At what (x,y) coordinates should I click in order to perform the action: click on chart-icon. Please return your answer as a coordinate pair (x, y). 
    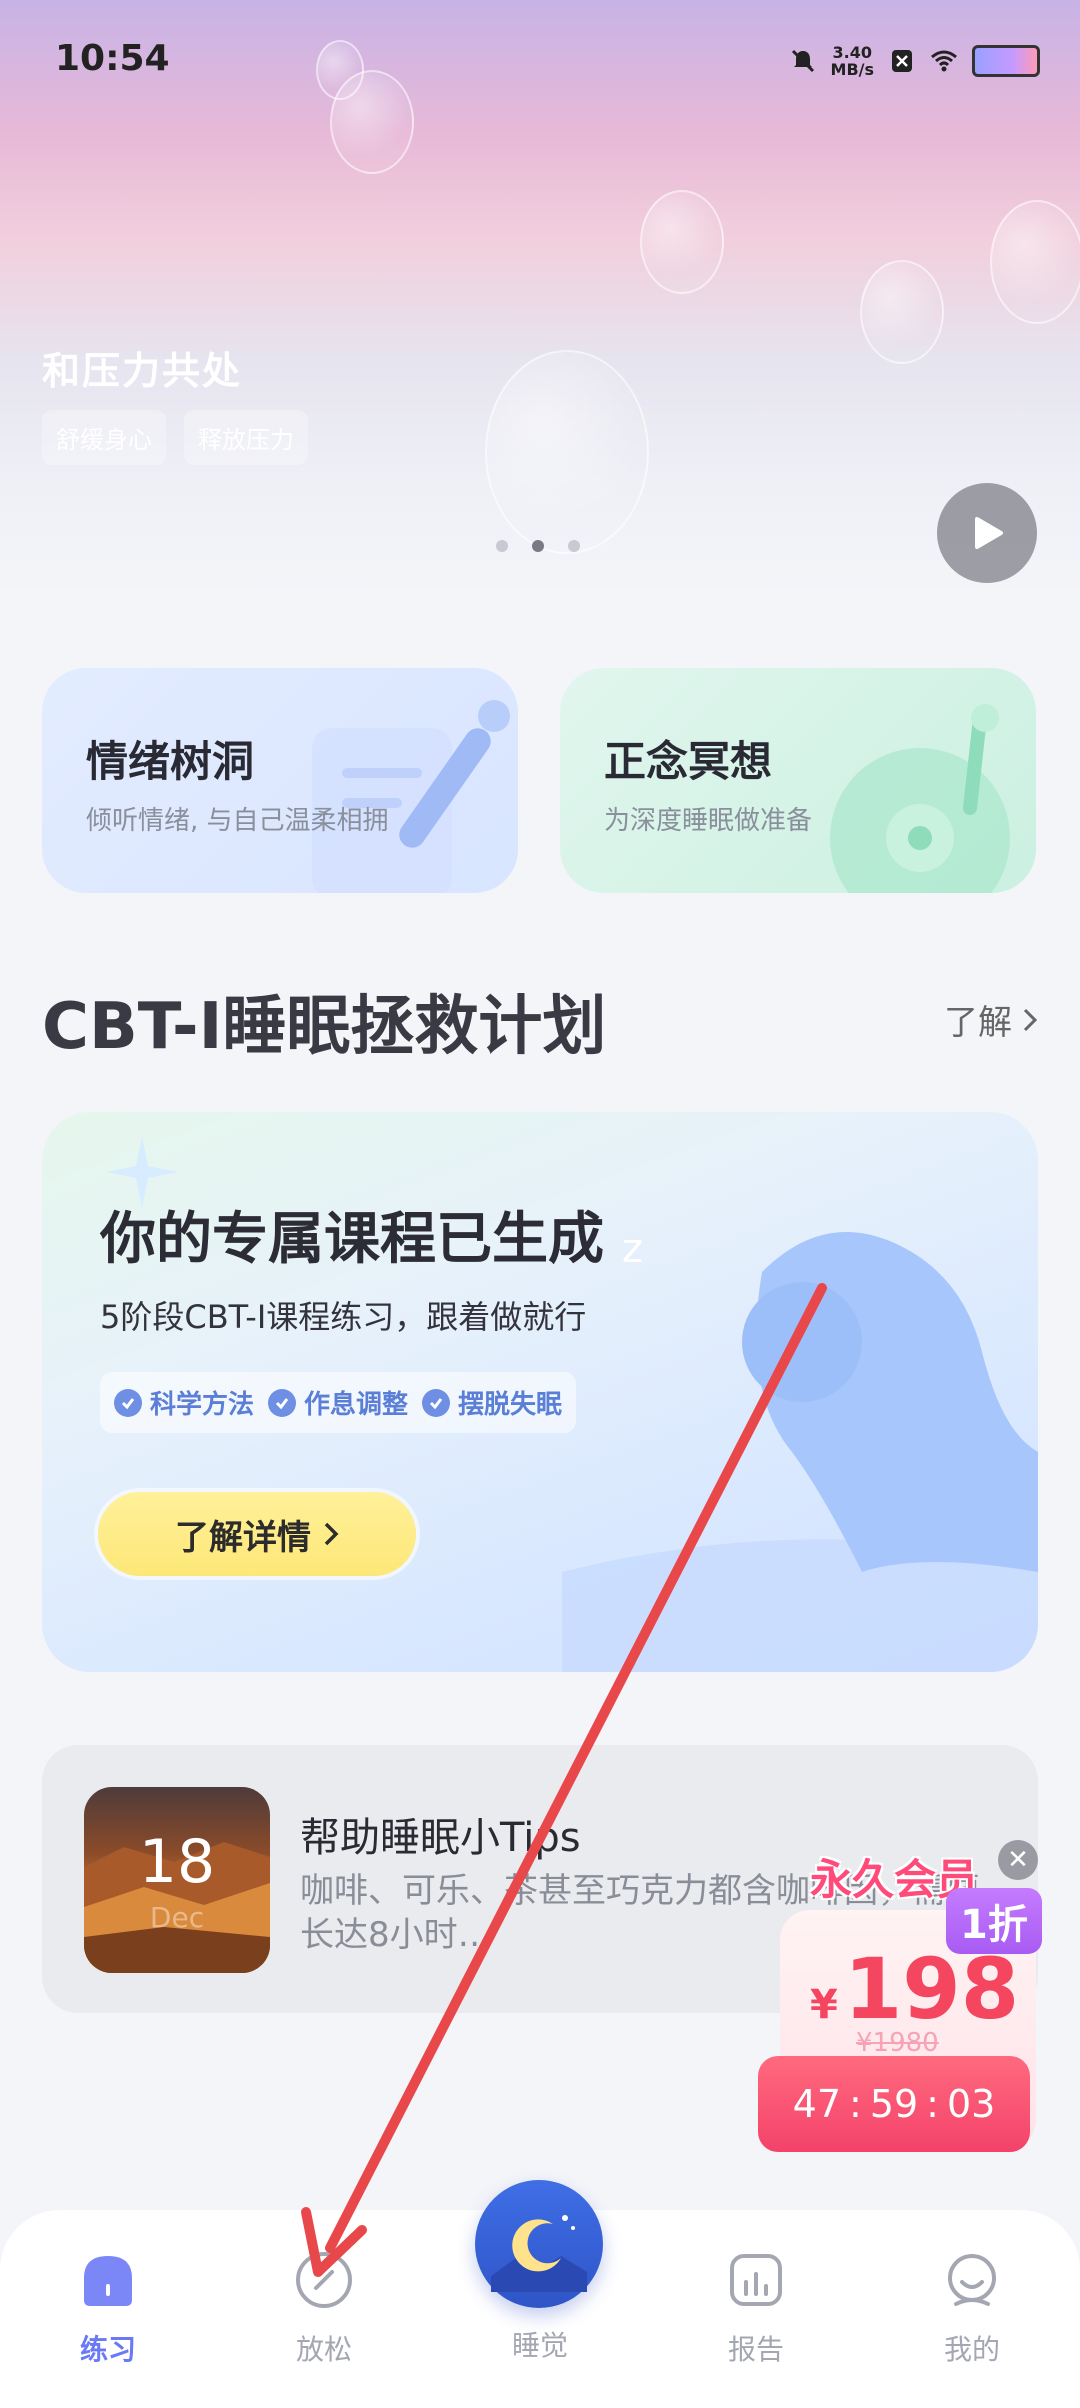
    Looking at the image, I should click on (756, 2280).